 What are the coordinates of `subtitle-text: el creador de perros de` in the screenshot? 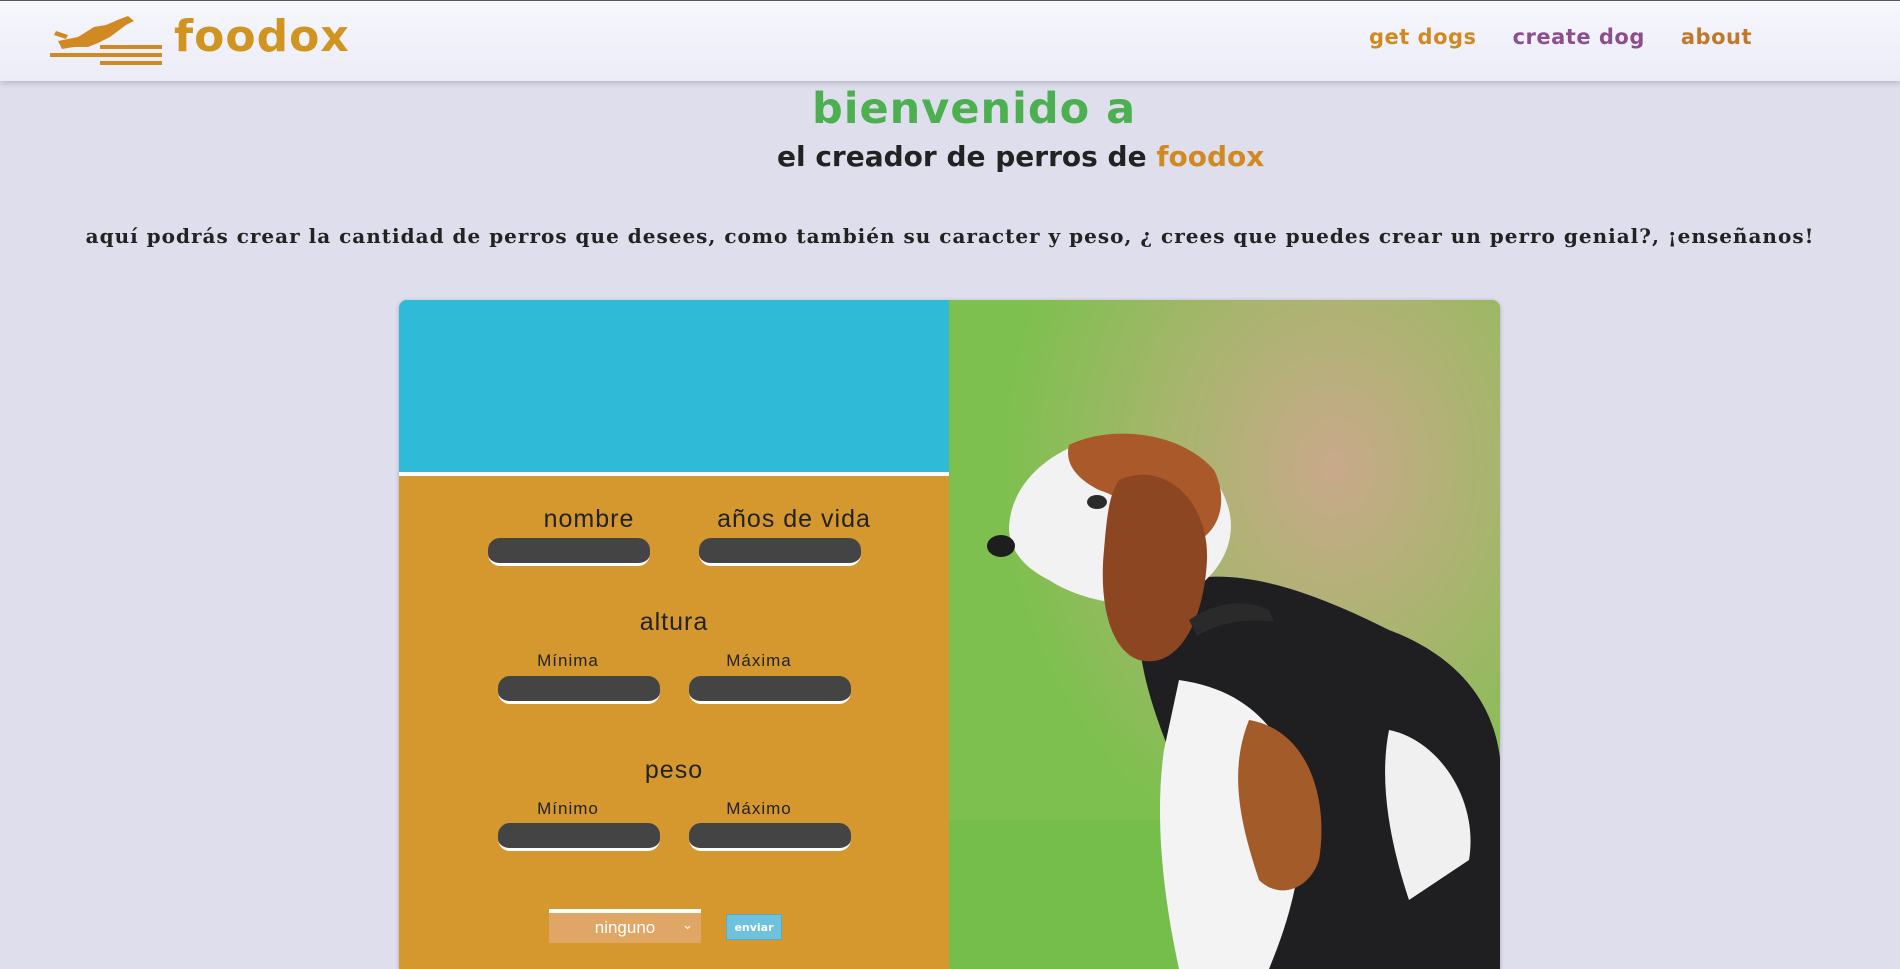 It's located at (962, 156).